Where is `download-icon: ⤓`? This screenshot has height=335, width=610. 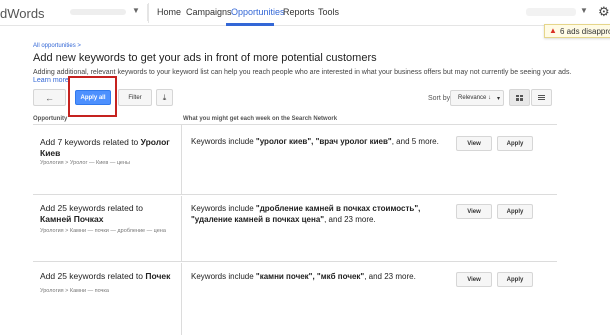 download-icon: ⤓ is located at coordinates (164, 97).